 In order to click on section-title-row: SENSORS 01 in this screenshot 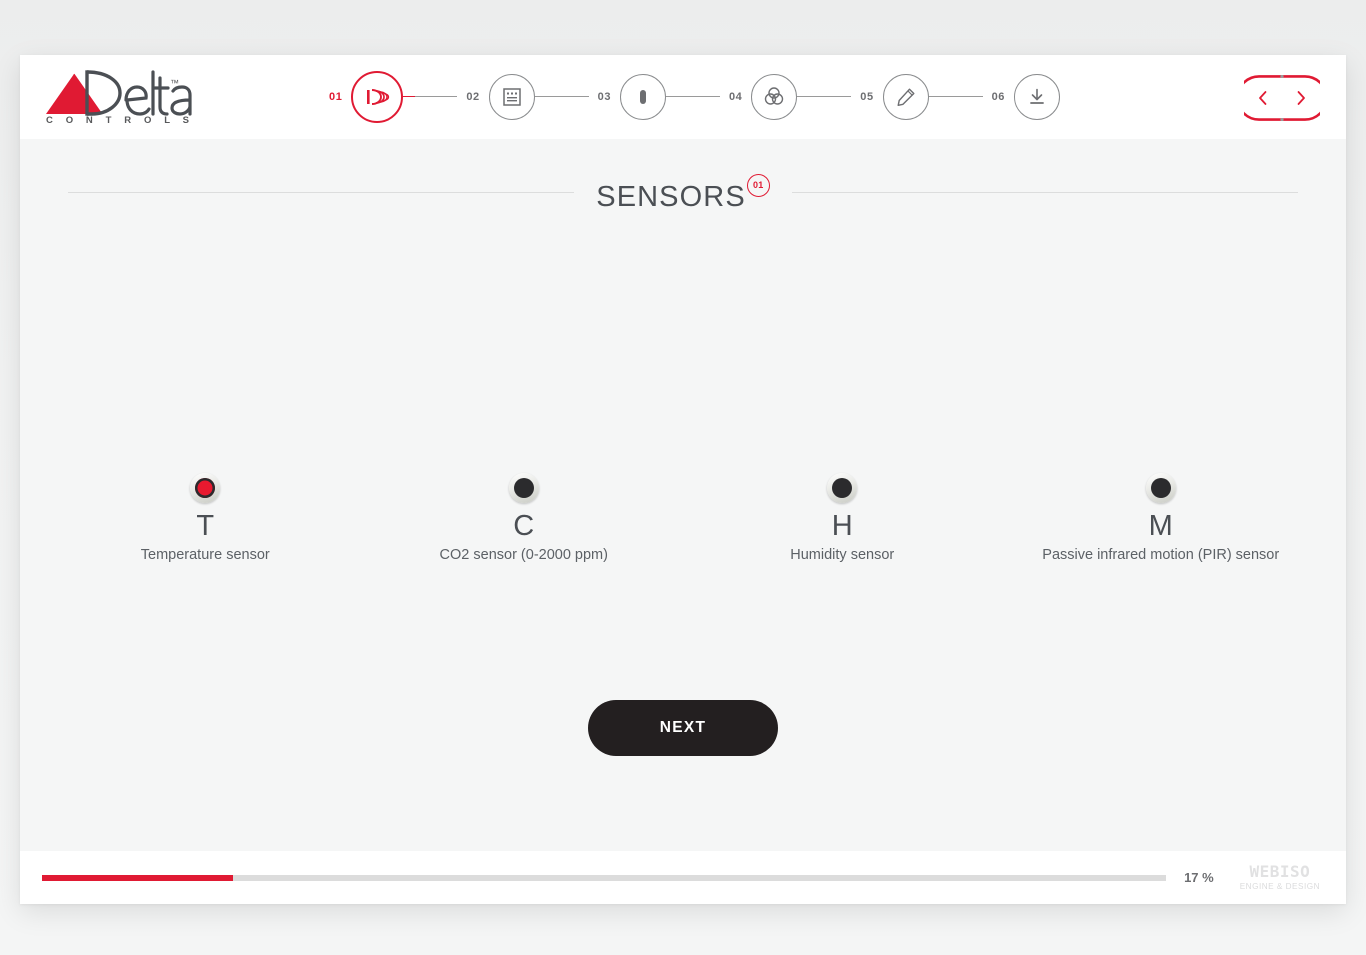, I will do `click(683, 192)`.